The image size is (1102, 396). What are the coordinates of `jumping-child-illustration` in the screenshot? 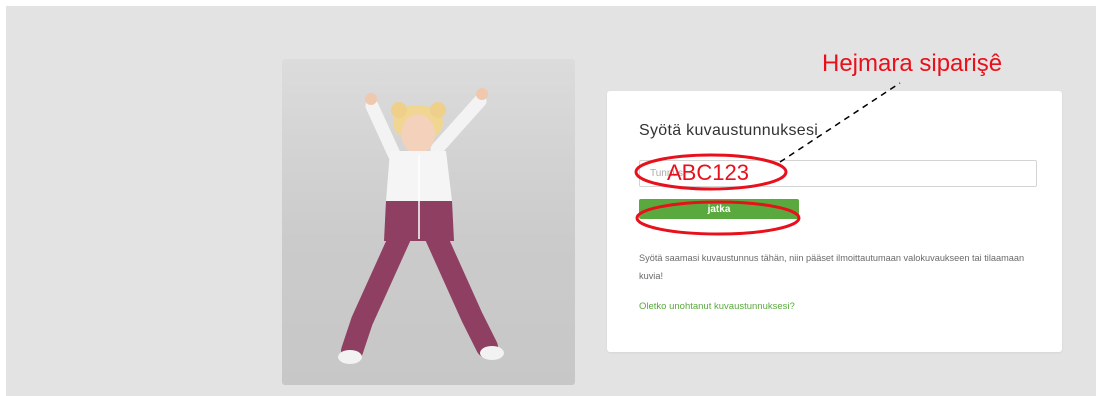 It's located at (421, 226).